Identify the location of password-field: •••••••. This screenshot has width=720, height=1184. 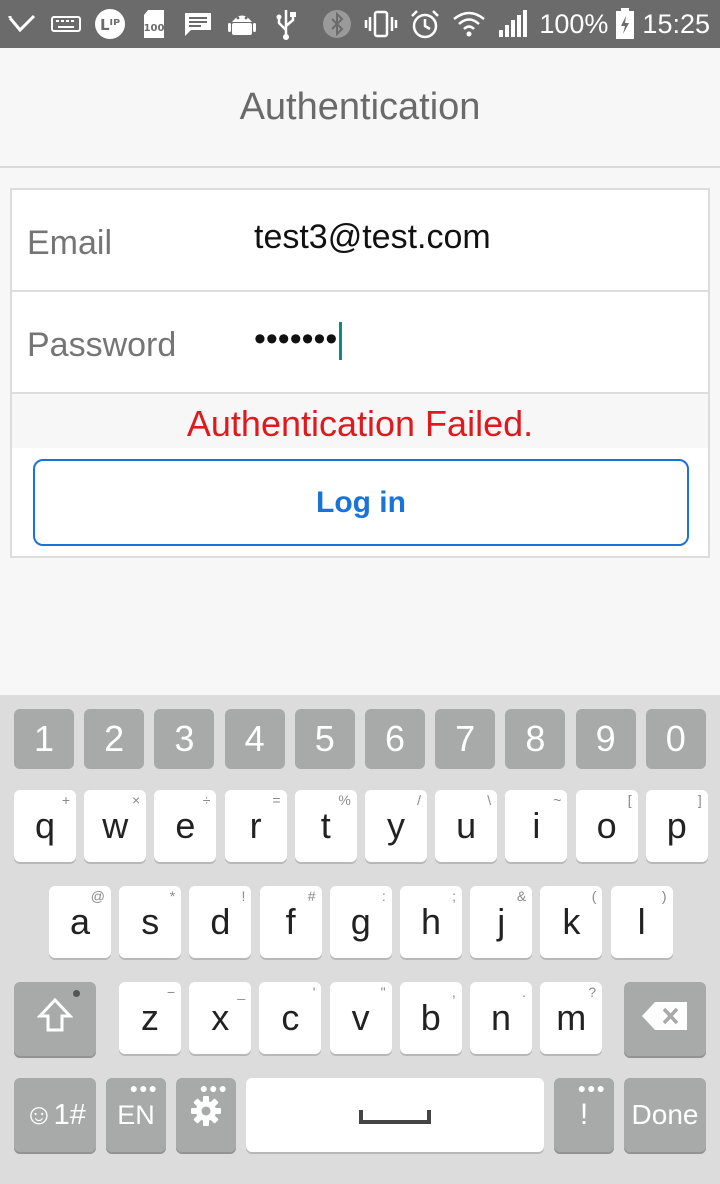
(298, 340).